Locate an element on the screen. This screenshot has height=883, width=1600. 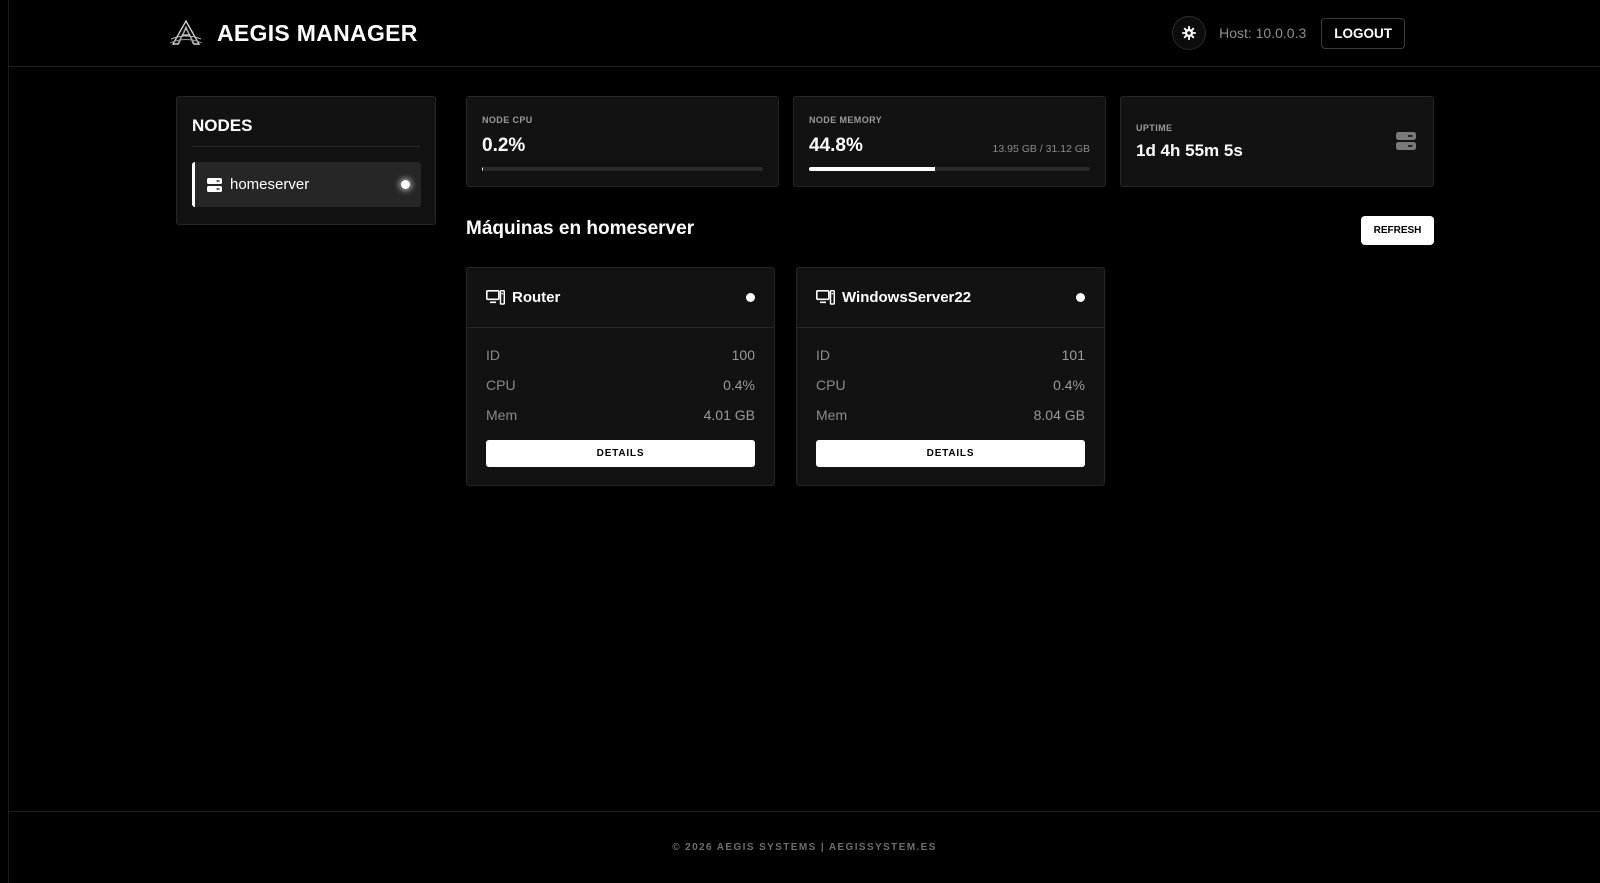
gear-icon is located at coordinates (1189, 33).